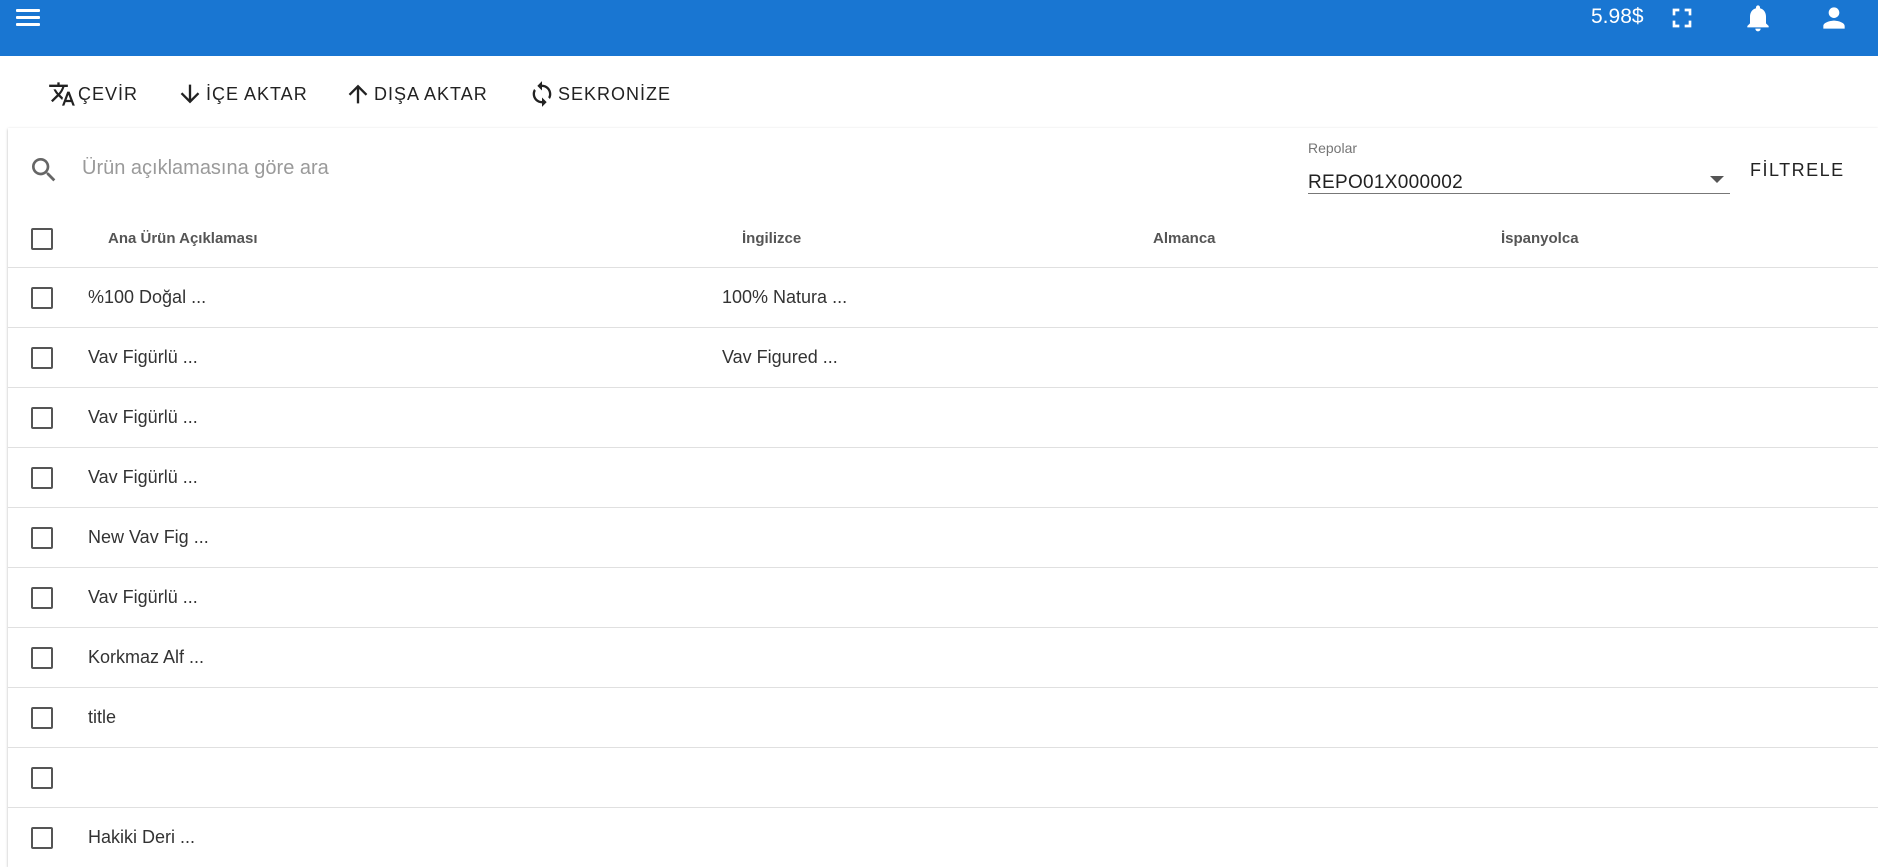 The width and height of the screenshot is (1878, 867). Describe the element at coordinates (102, 717) in the screenshot. I see `cell-main-description: title` at that location.